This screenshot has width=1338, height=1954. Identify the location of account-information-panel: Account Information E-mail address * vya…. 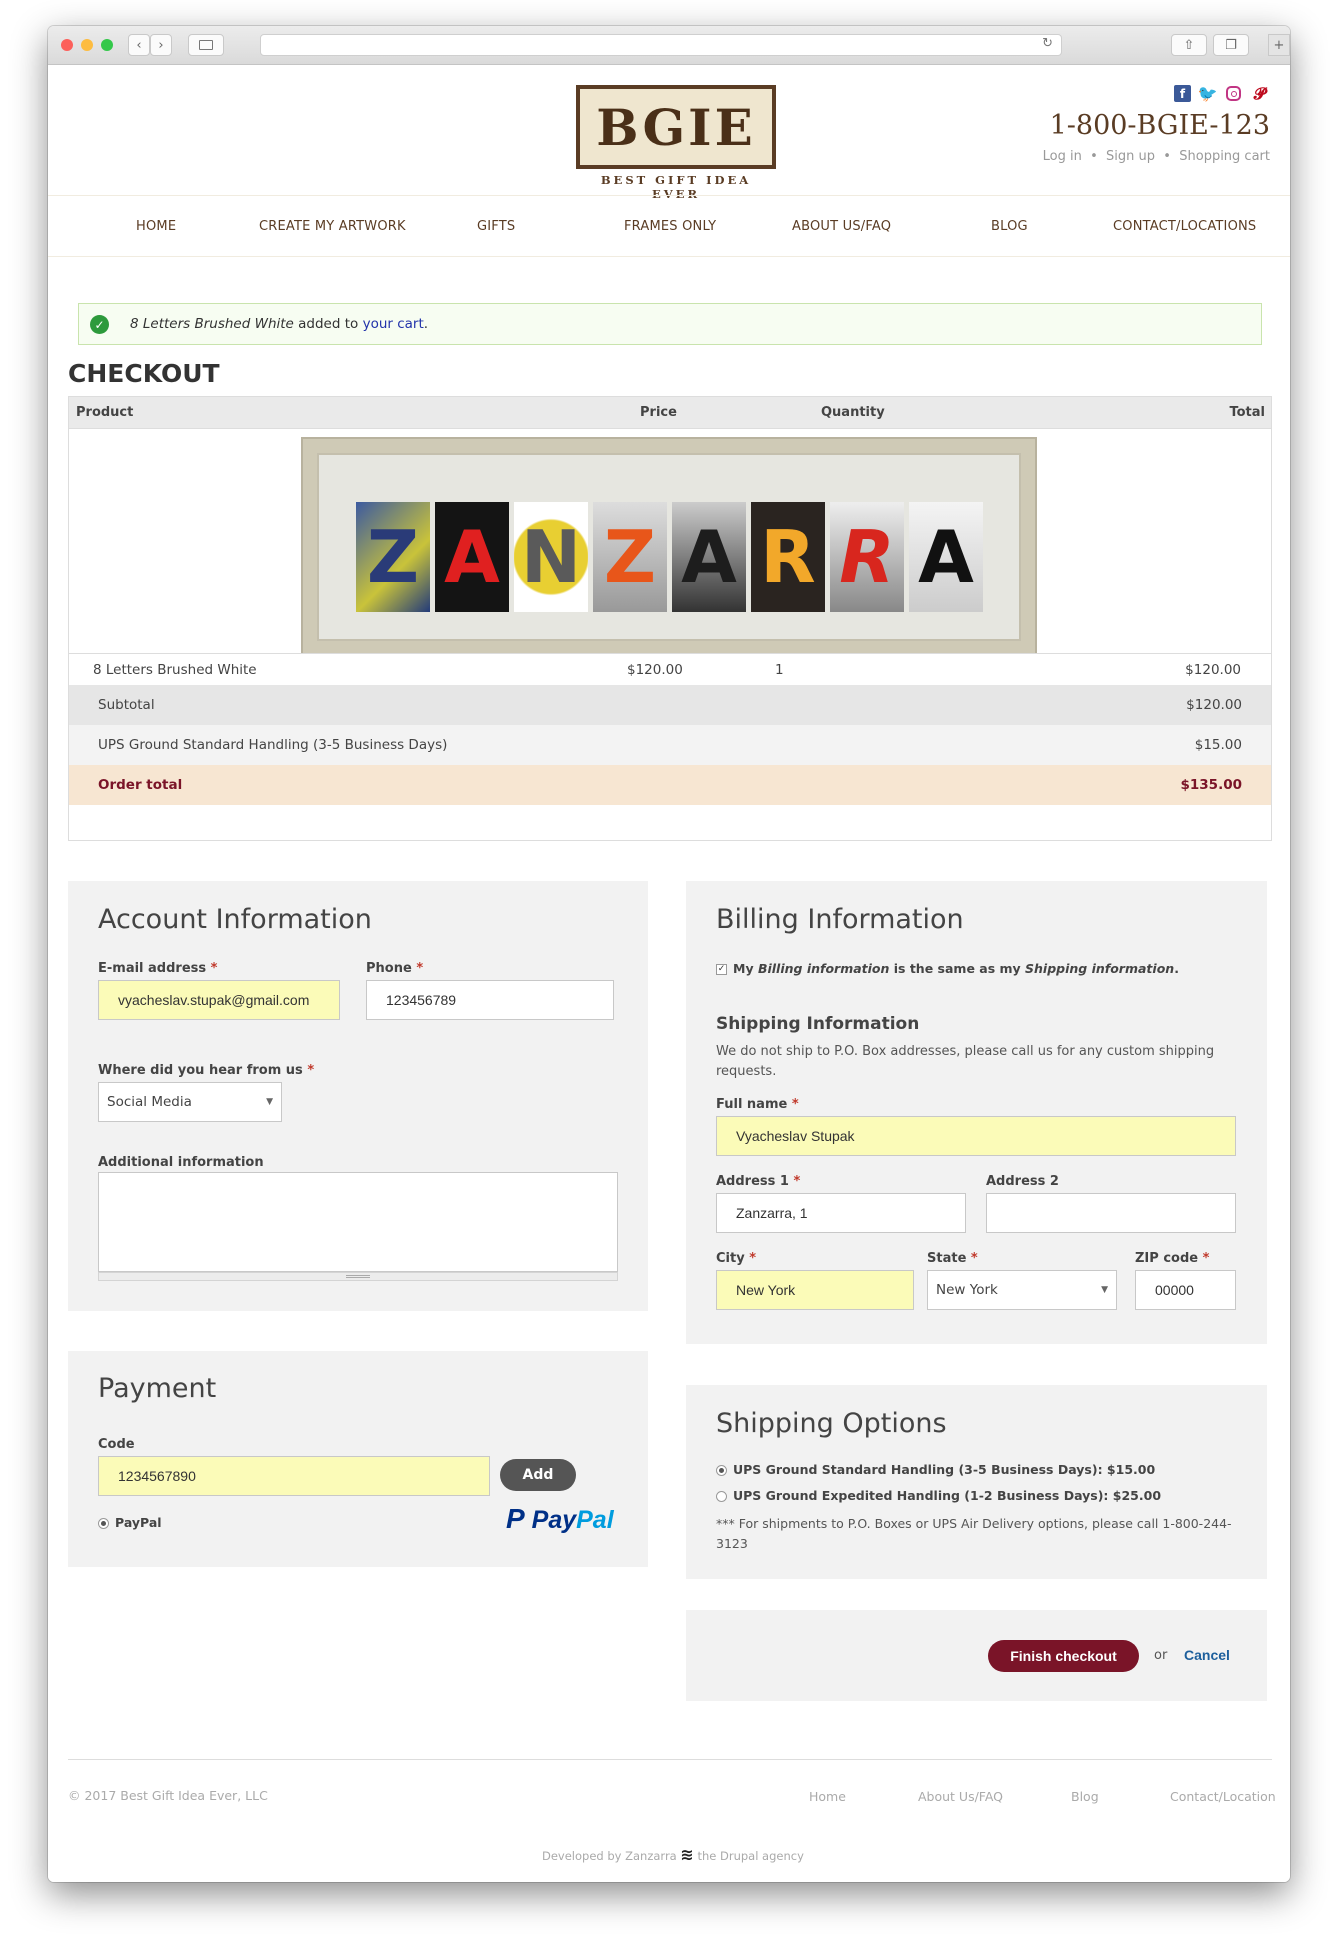
(358, 1096).